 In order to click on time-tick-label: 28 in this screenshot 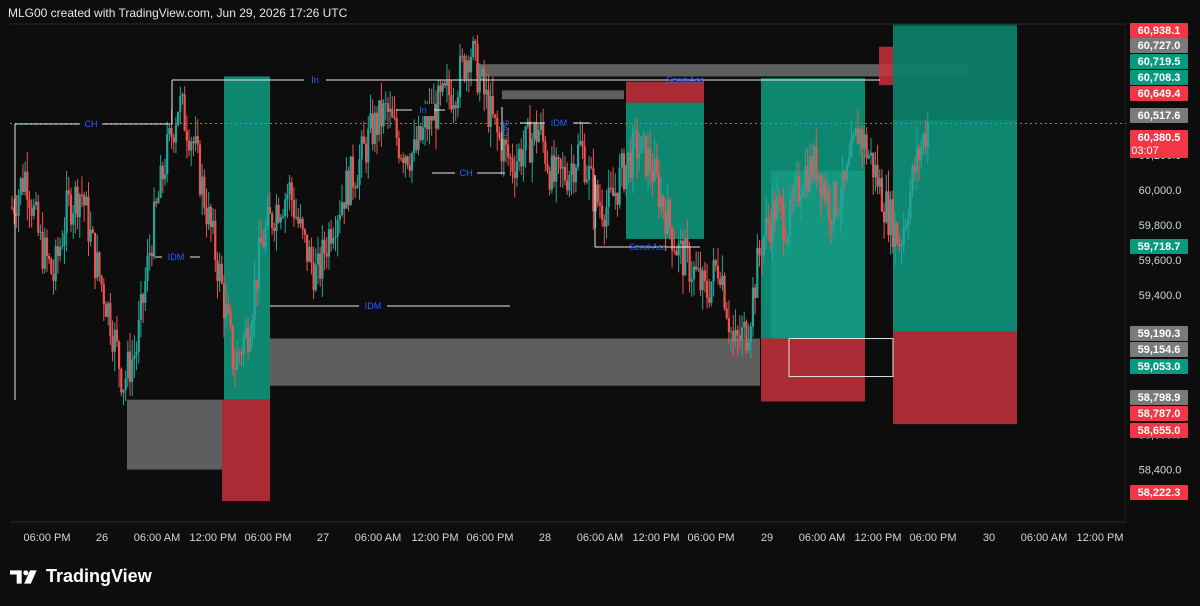, I will do `click(545, 538)`.